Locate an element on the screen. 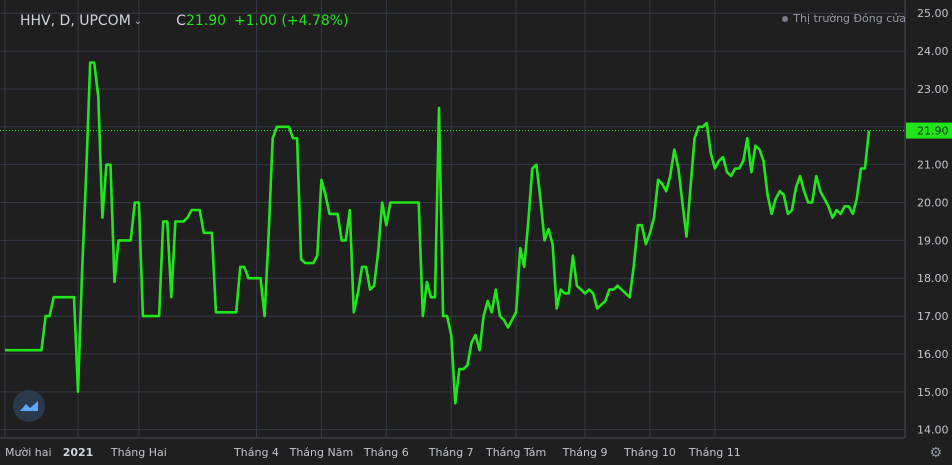  close-label: C is located at coordinates (181, 21).